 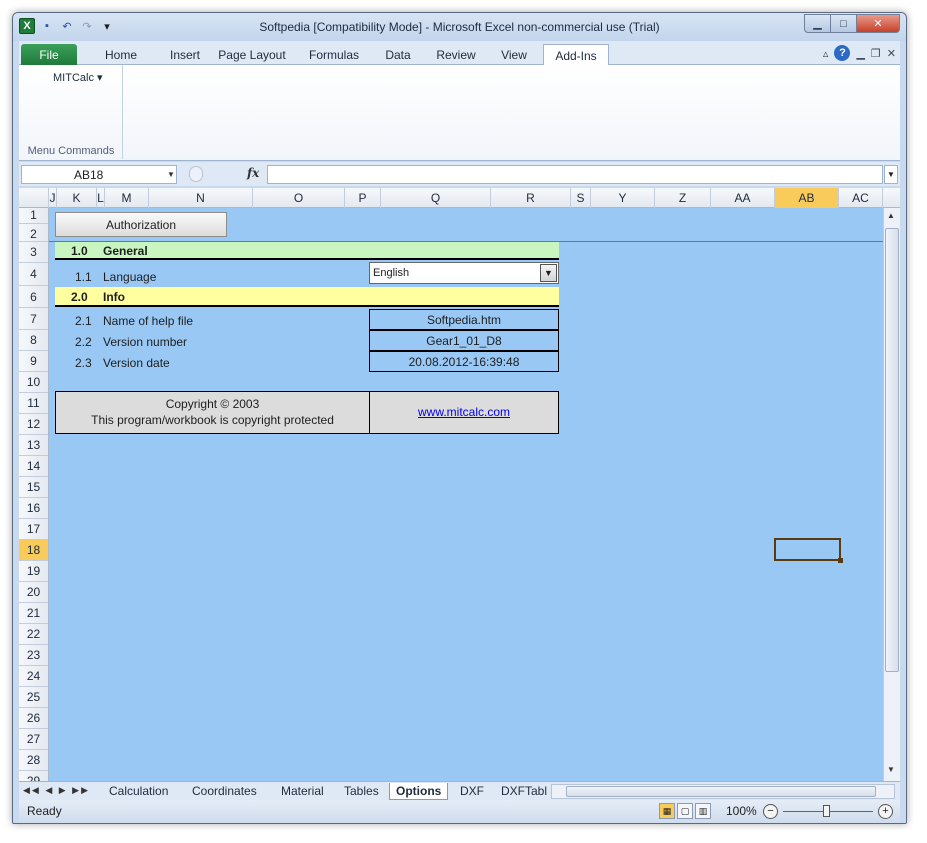 I want to click on info-label: Version date, so click(x=136, y=363).